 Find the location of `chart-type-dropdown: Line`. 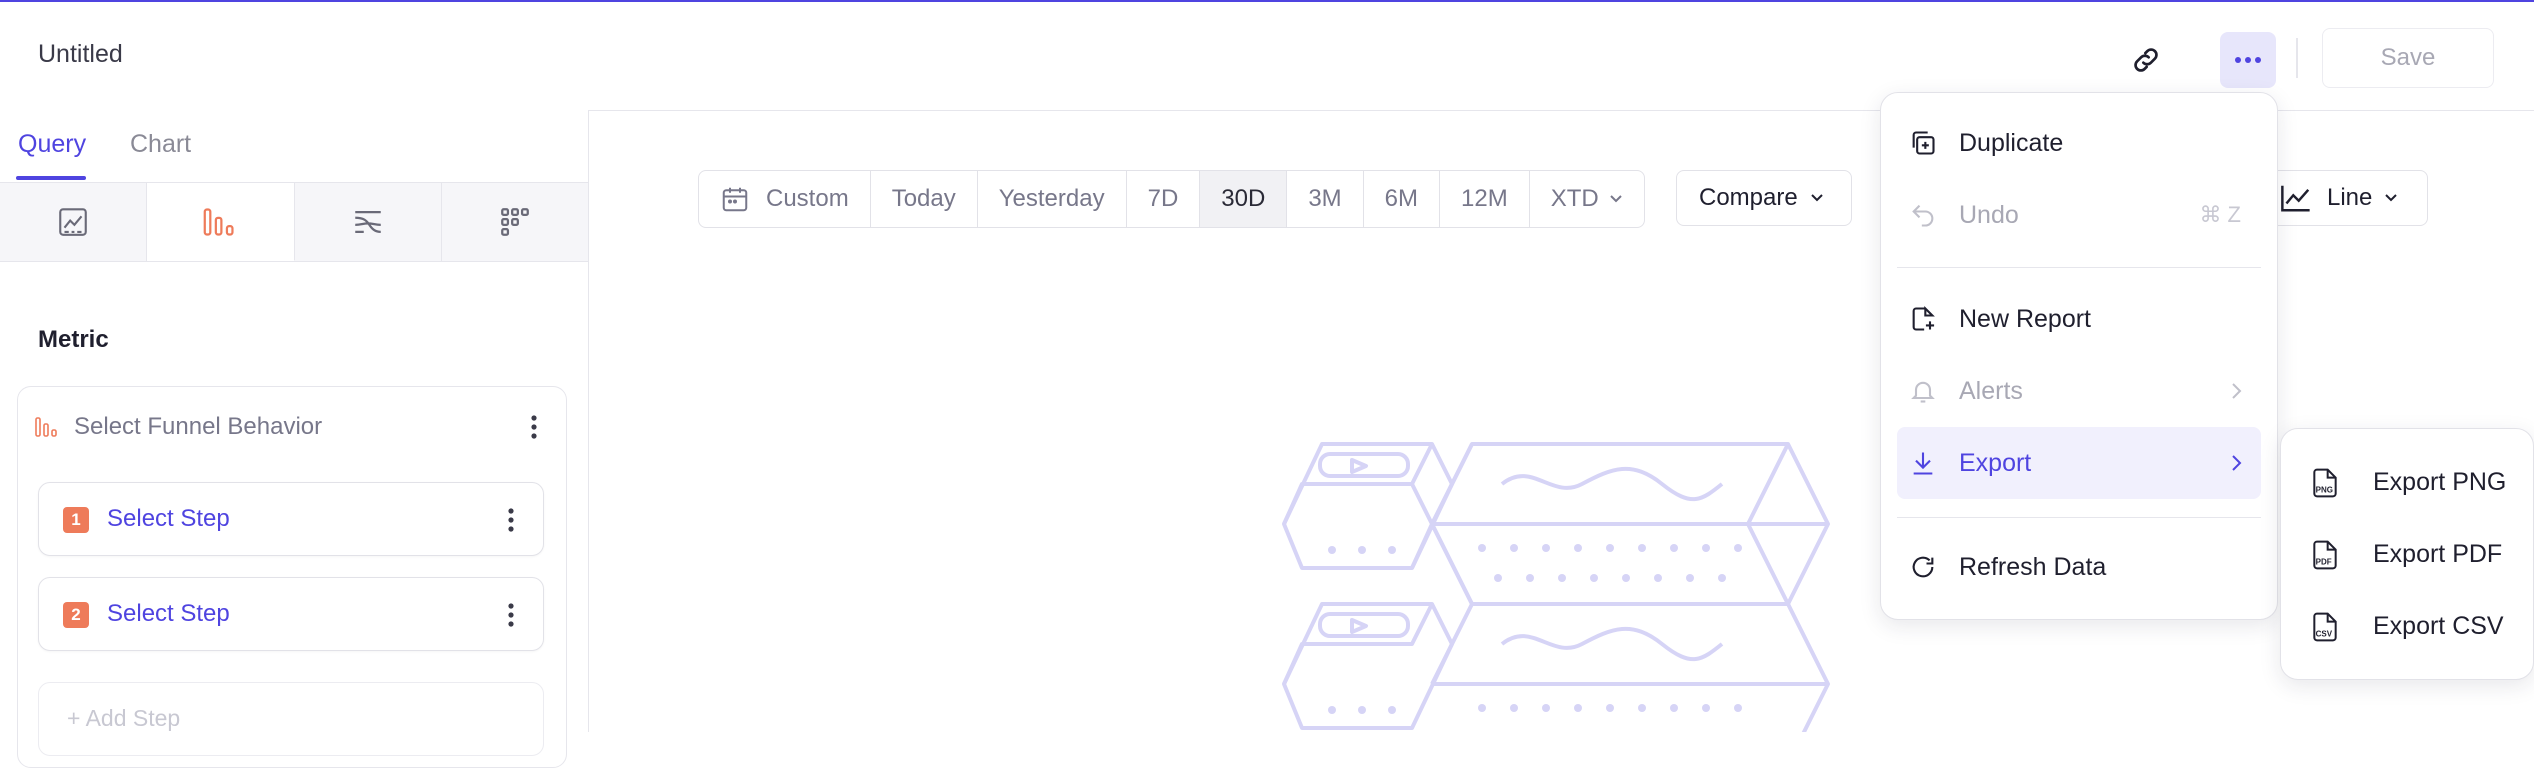

chart-type-dropdown: Line is located at coordinates (2347, 198).